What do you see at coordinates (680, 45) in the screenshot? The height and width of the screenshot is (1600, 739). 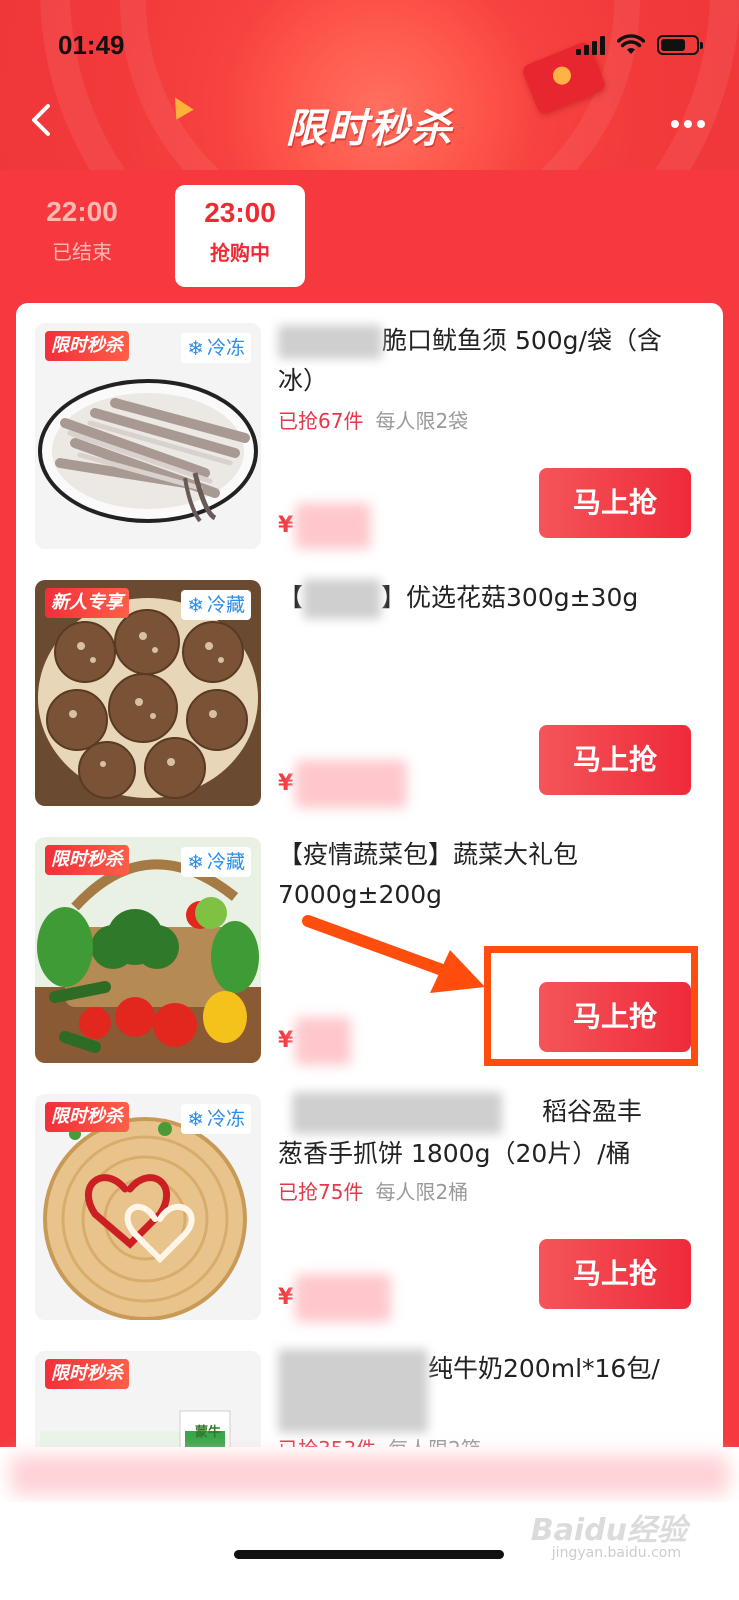 I see `battery-icon` at bounding box center [680, 45].